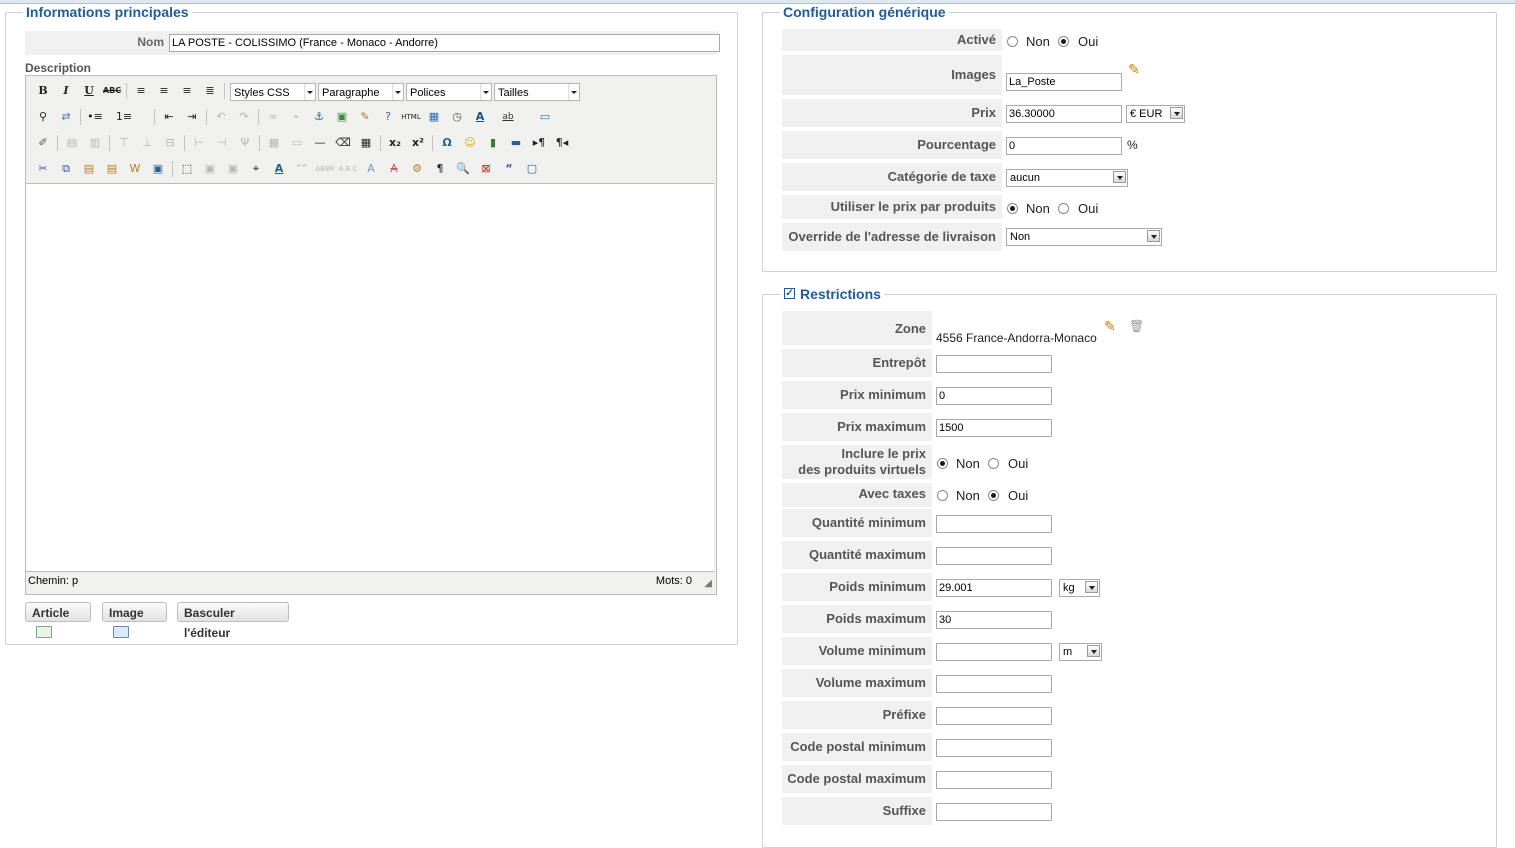 The width and height of the screenshot is (1515, 848). Describe the element at coordinates (1067, 178) in the screenshot. I see `tax-category-select: aucun` at that location.